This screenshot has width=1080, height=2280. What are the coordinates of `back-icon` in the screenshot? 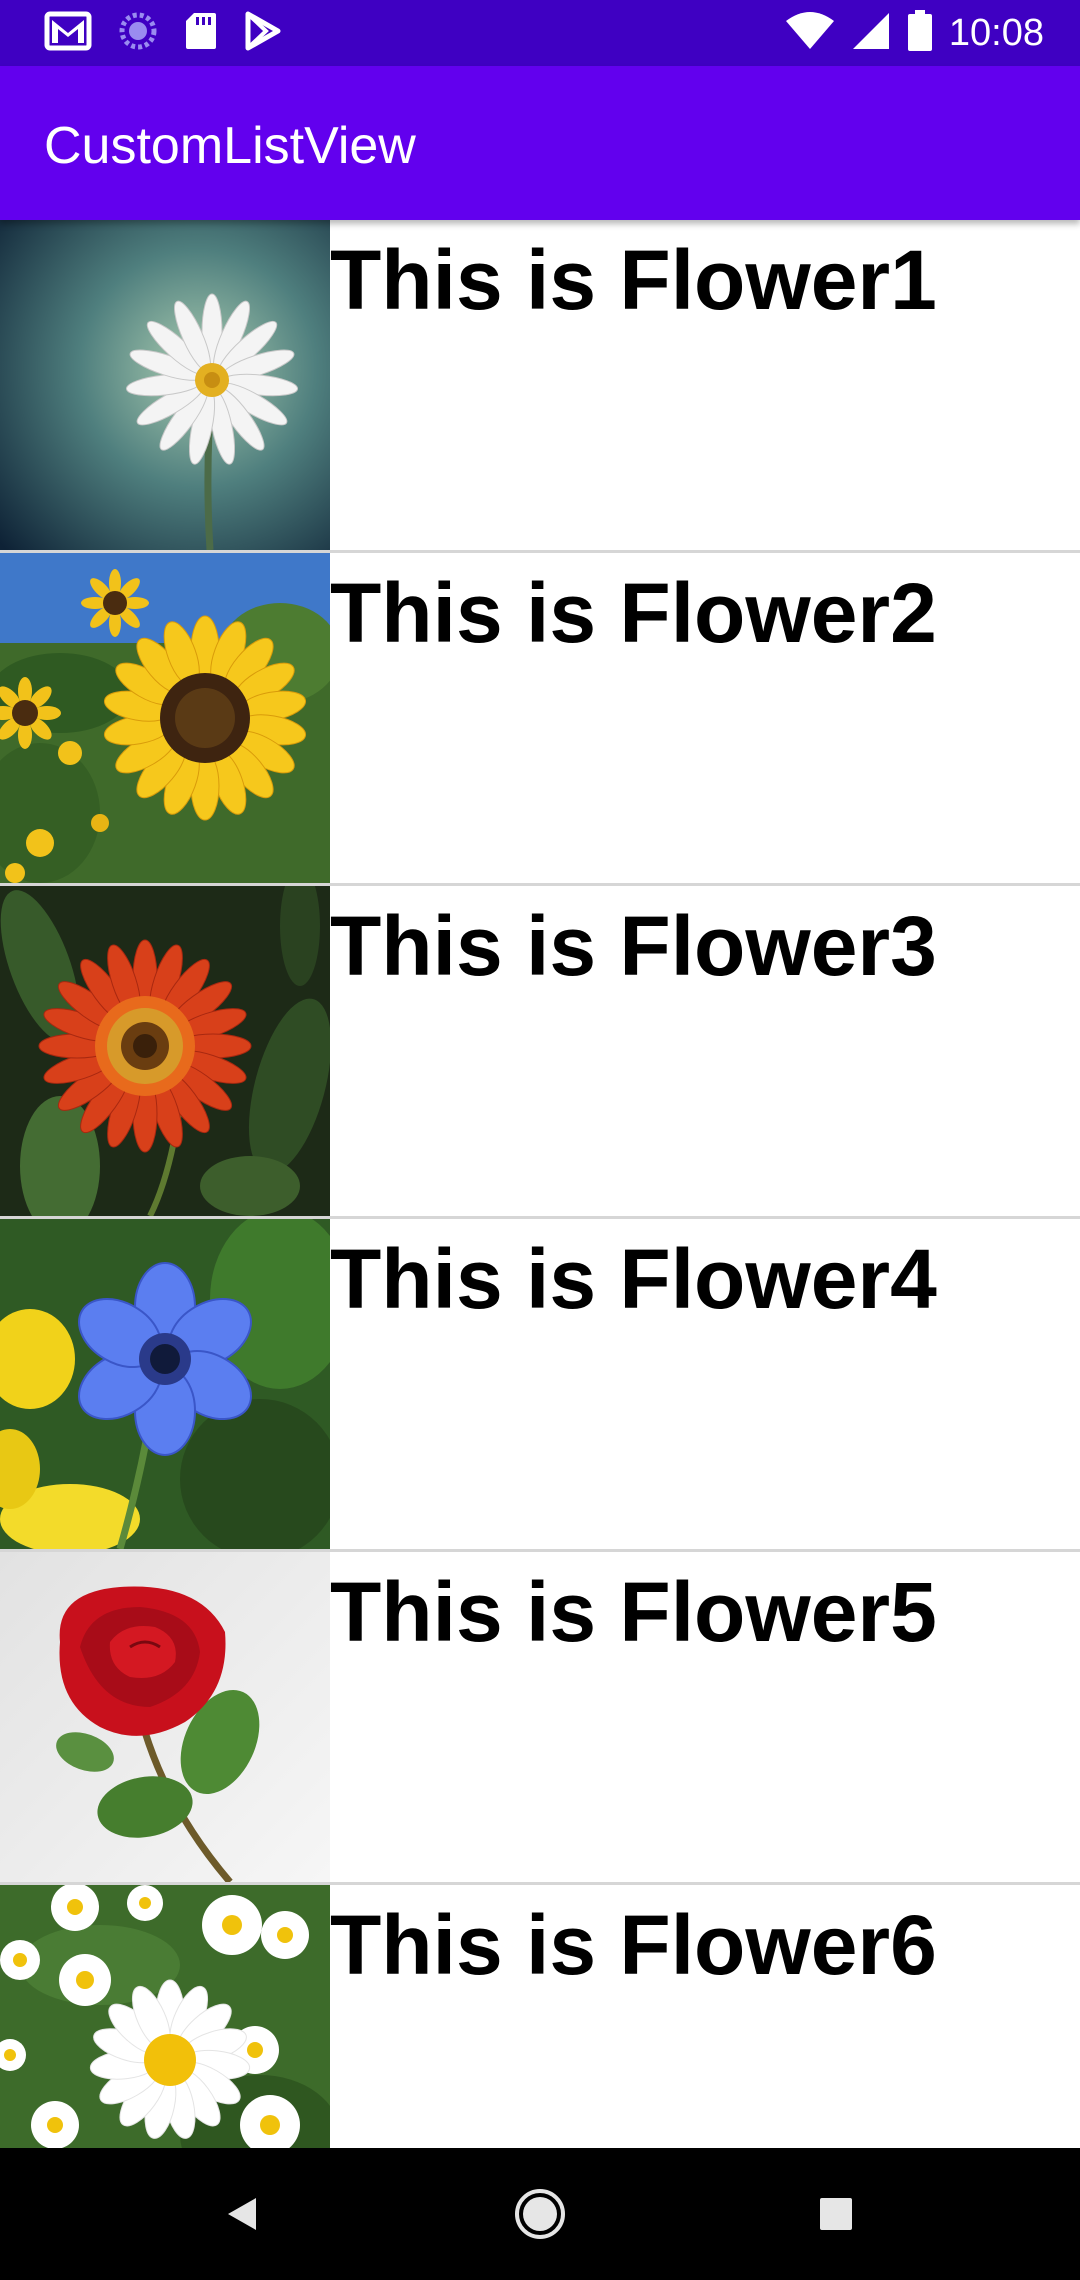 It's located at (242, 2214).